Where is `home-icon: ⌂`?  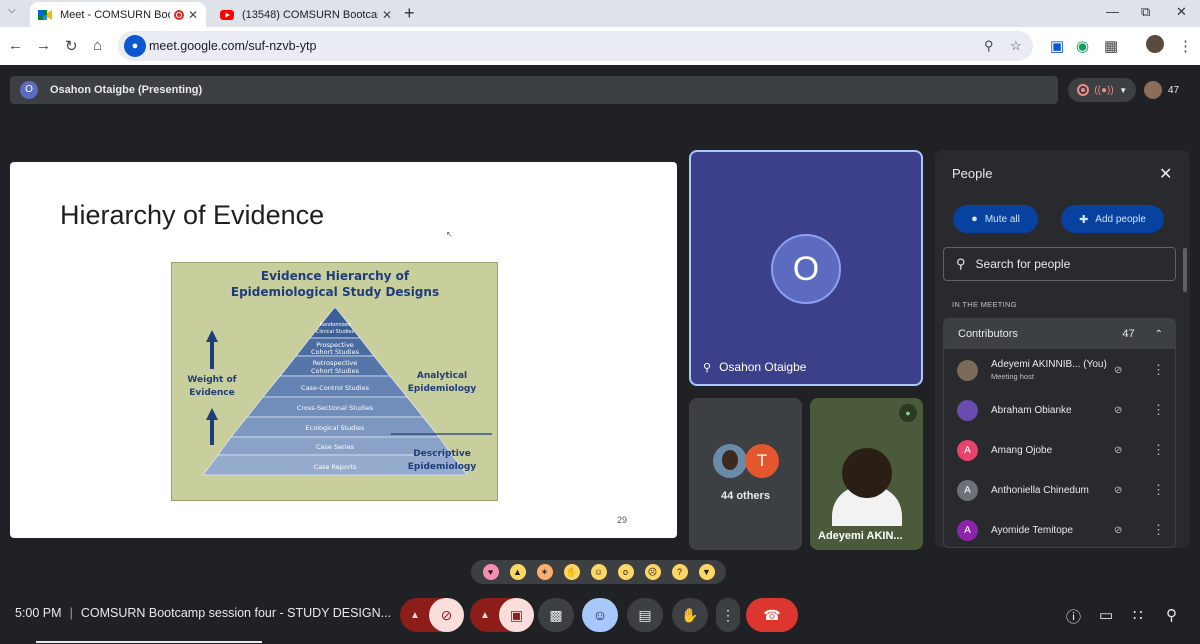
home-icon: ⌂ is located at coordinates (97, 45).